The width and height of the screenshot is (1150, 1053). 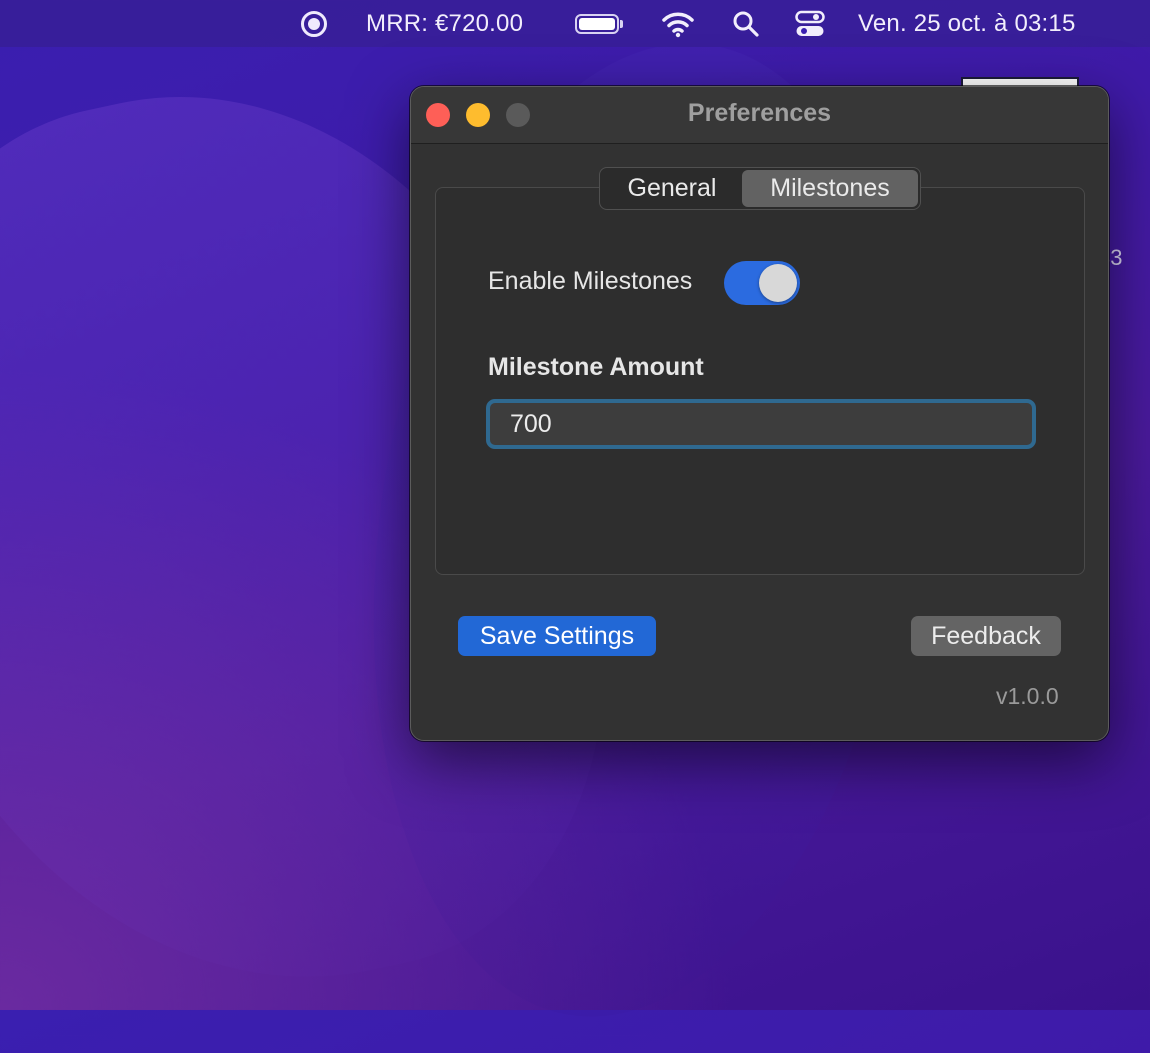 What do you see at coordinates (986, 636) in the screenshot?
I see `feedback-button: Feedback` at bounding box center [986, 636].